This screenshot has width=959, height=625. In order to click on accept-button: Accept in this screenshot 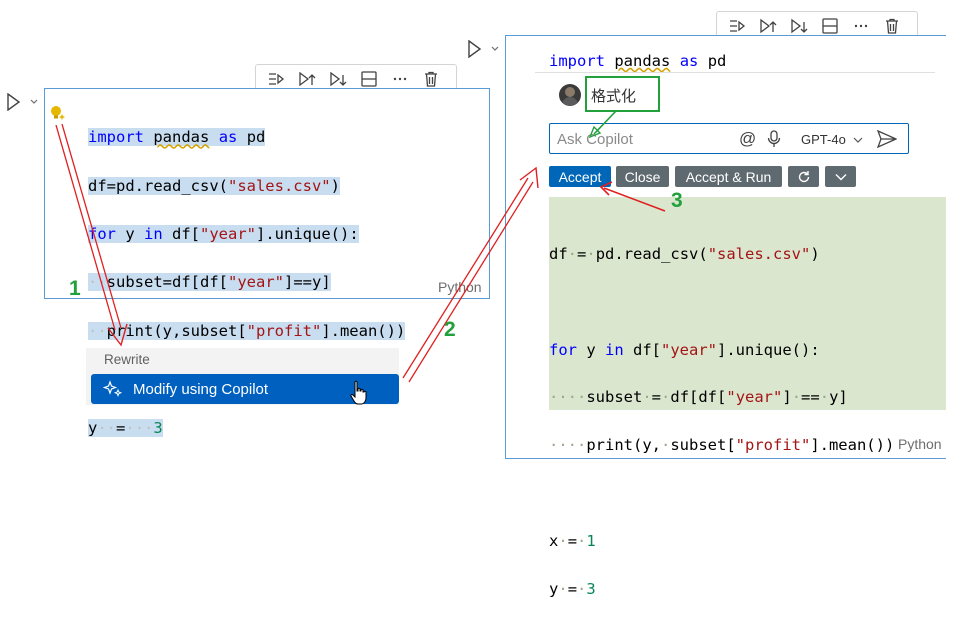, I will do `click(580, 176)`.